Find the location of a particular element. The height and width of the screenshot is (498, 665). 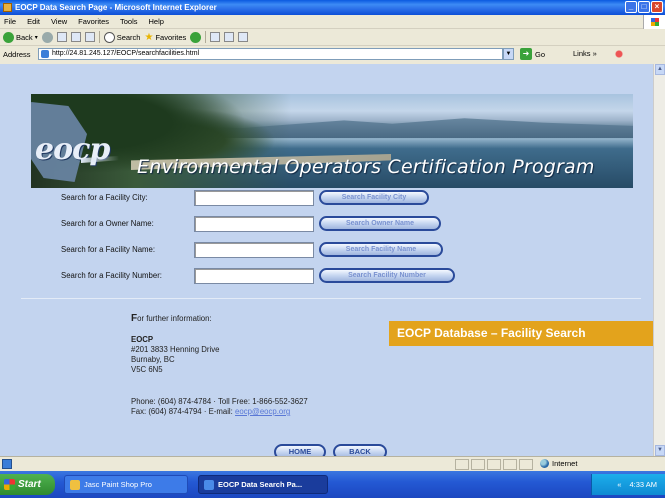

taskbar-item-paintshop: Jasc Paint Shop Pro is located at coordinates (126, 484).